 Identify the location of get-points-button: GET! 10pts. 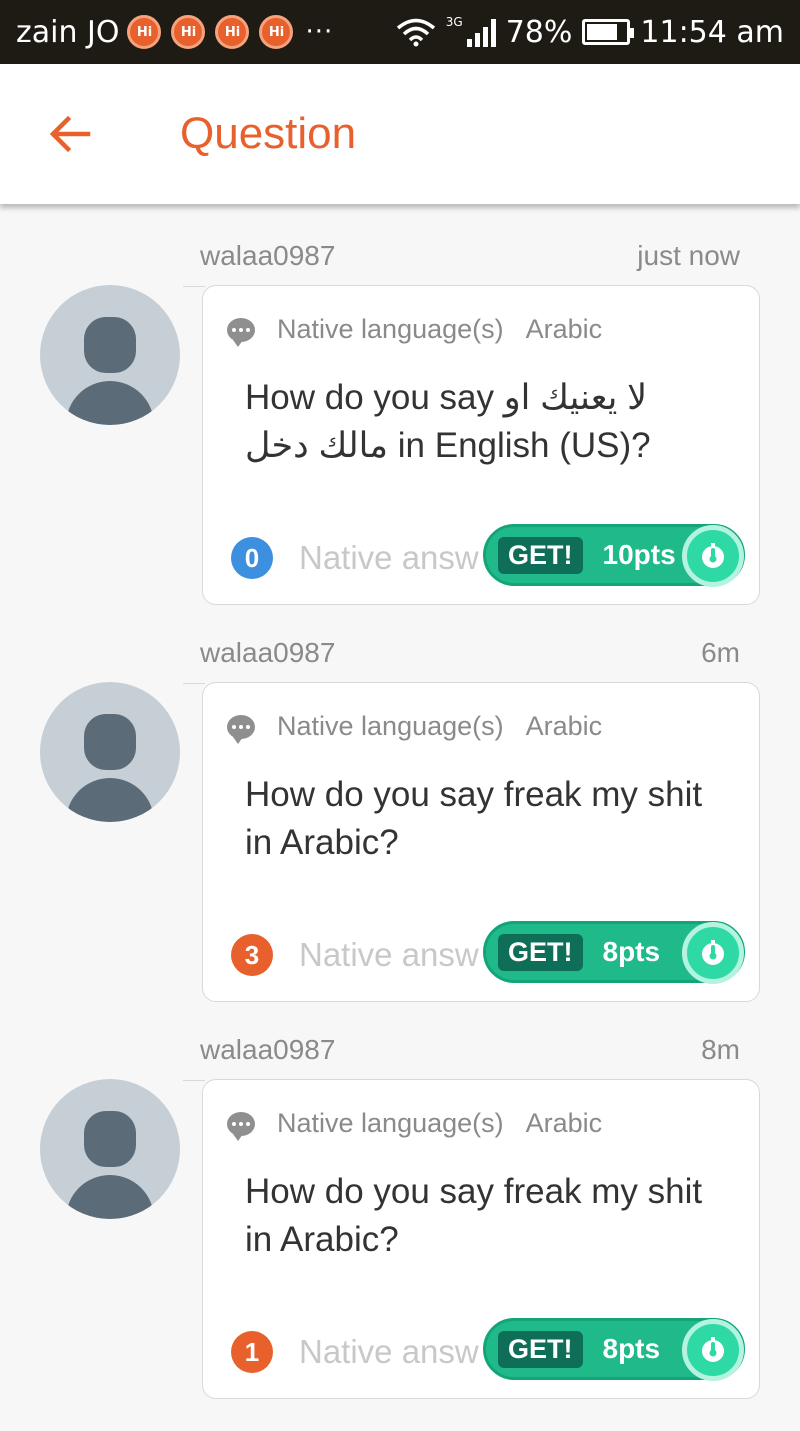
(614, 555).